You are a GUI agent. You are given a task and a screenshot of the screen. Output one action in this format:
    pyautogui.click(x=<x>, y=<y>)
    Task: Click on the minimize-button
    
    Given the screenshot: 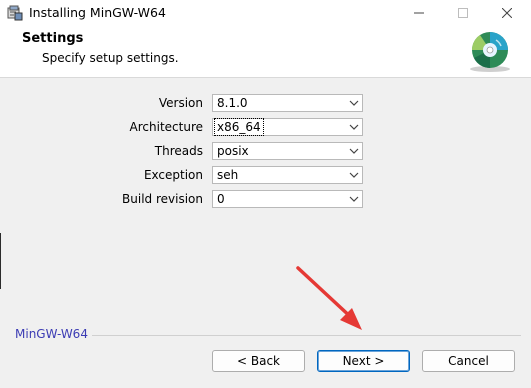 What is the action you would take?
    pyautogui.click(x=419, y=13)
    